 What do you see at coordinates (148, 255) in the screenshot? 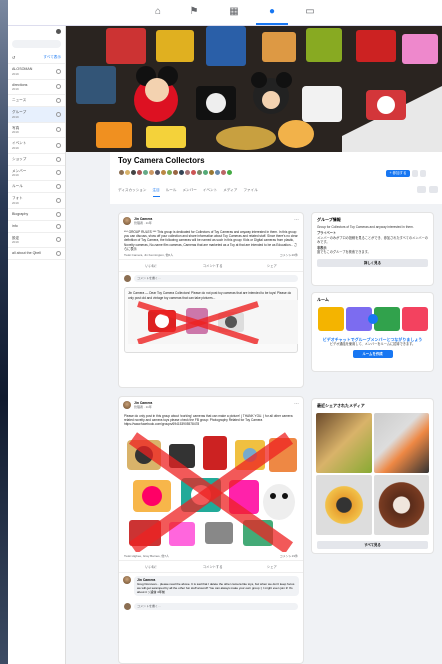
I see `reactions-summary: Tsuki Camera, Jin Kennington, 他6人` at bounding box center [148, 255].